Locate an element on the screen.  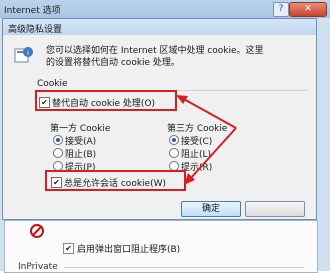
annotation-arrows is located at coordinates (206, 140).